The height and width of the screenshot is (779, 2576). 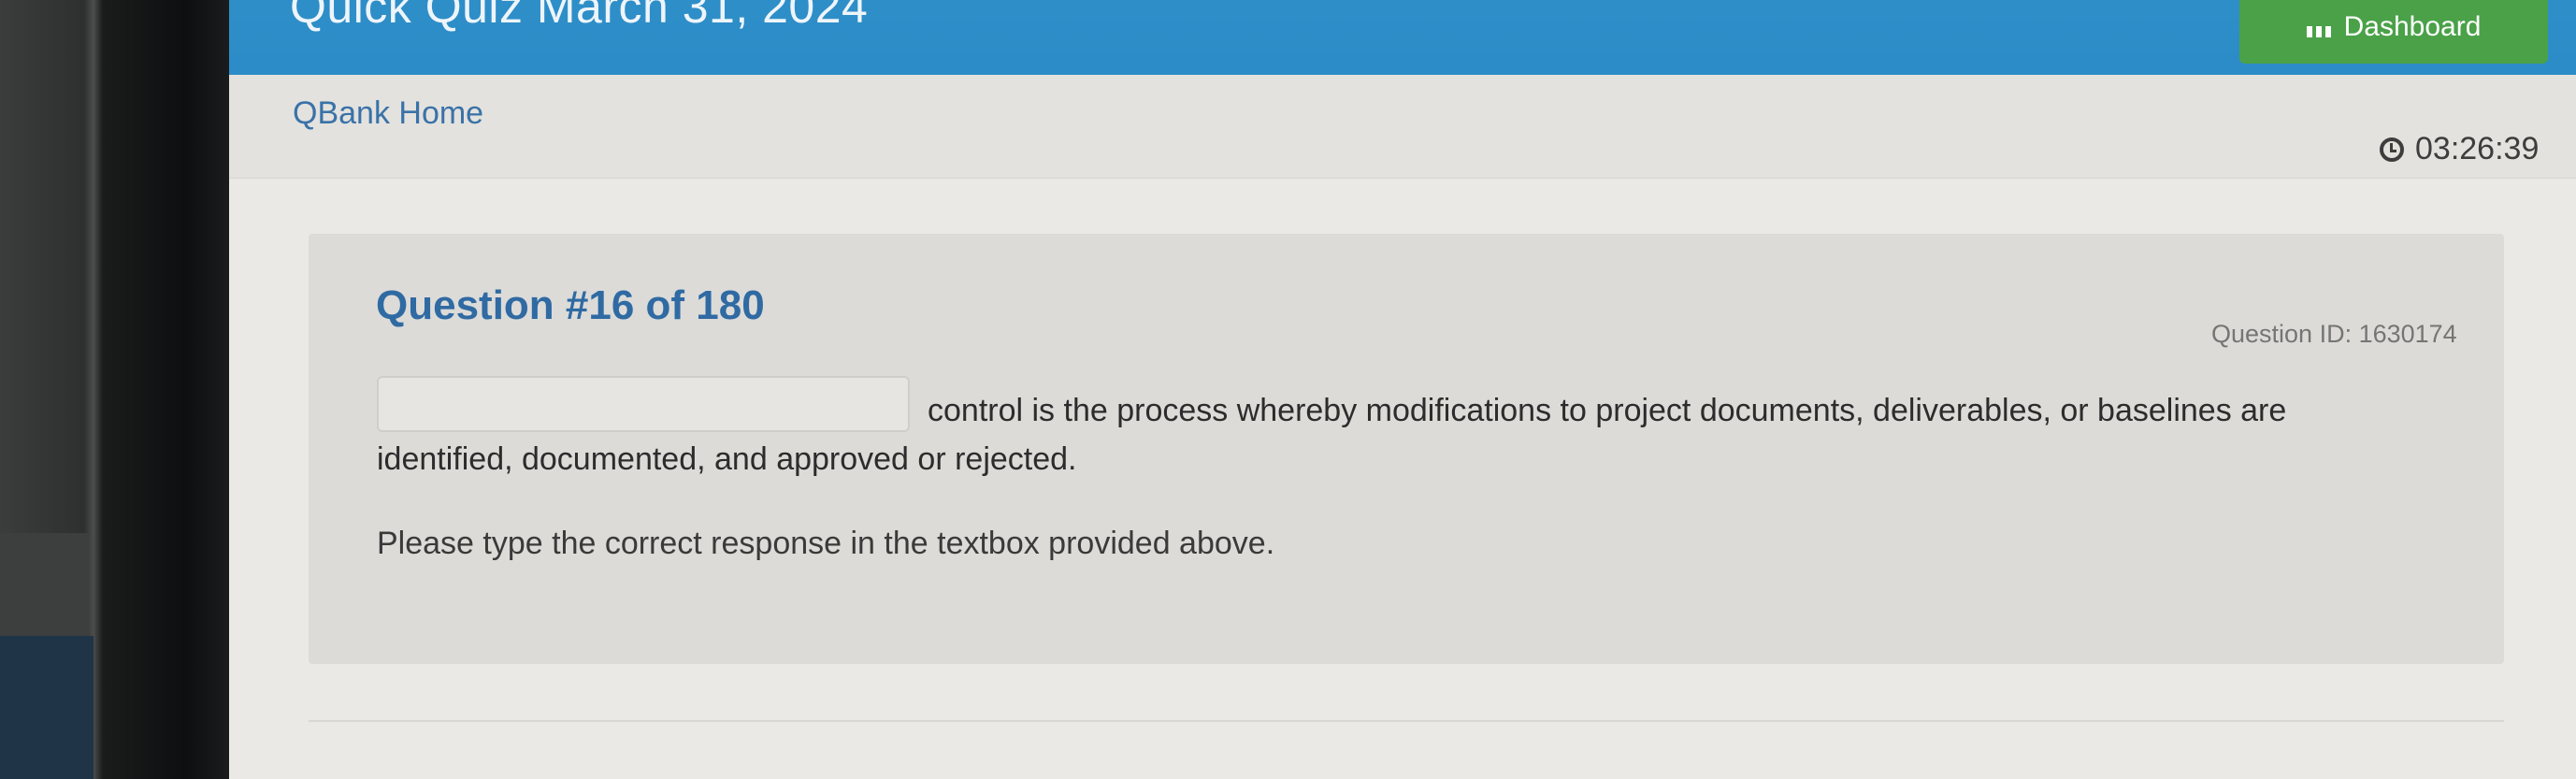 What do you see at coordinates (571, 305) in the screenshot?
I see `question-heading: Question #16 of 180` at bounding box center [571, 305].